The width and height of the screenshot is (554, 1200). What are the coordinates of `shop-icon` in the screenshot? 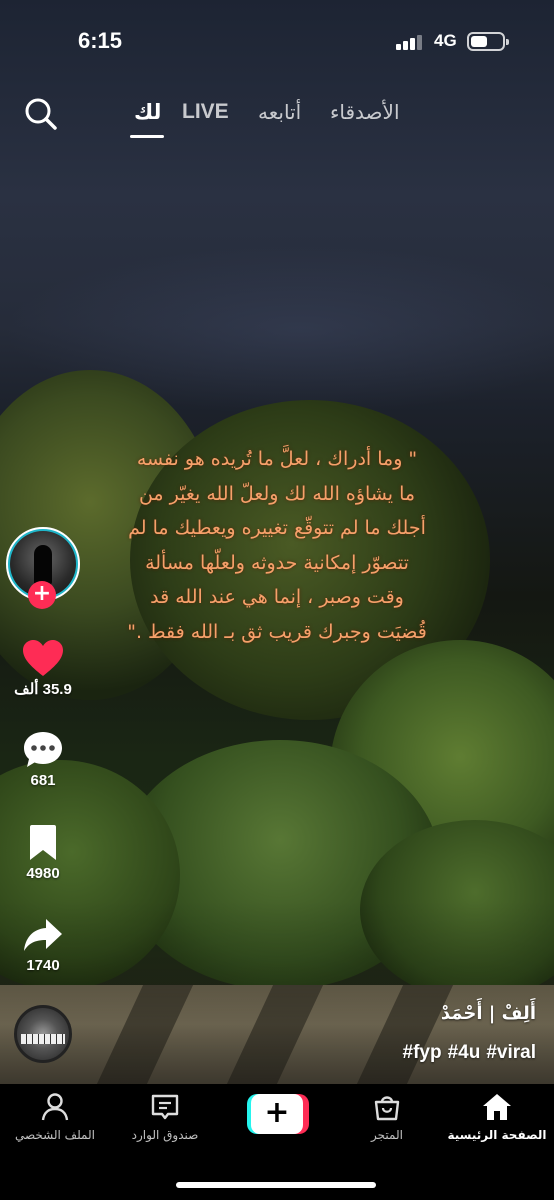 It's located at (387, 1108).